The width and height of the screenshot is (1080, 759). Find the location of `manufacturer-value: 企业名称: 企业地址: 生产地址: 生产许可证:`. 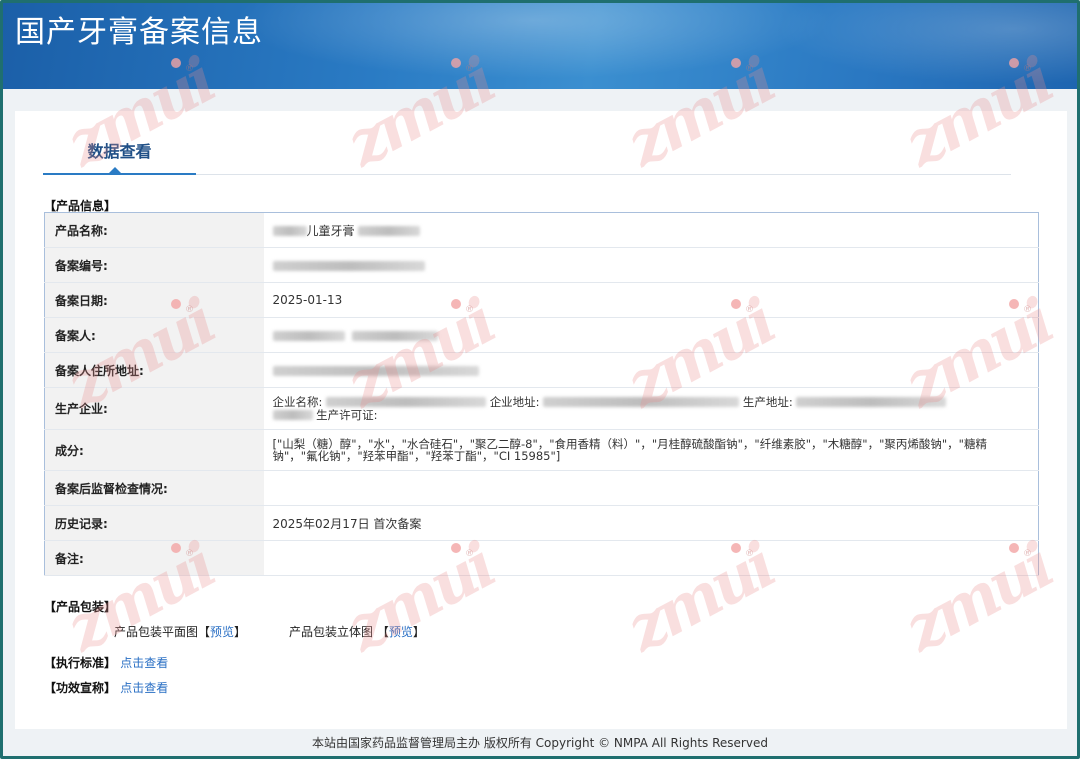

manufacturer-value: 企业名称: 企业地址: 生产地址: 生产许可证: is located at coordinates (651, 408).